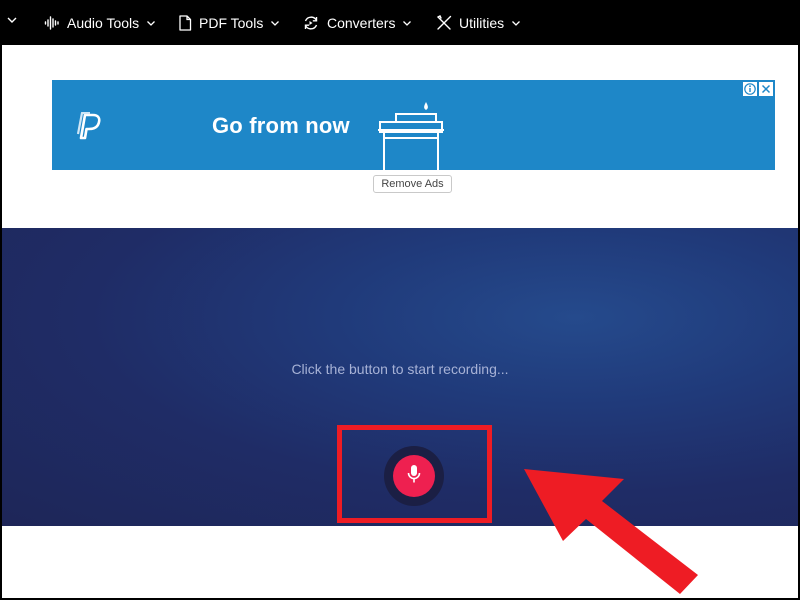 Image resolution: width=800 pixels, height=600 pixels. What do you see at coordinates (410, 136) in the screenshot?
I see `bucket-illustration` at bounding box center [410, 136].